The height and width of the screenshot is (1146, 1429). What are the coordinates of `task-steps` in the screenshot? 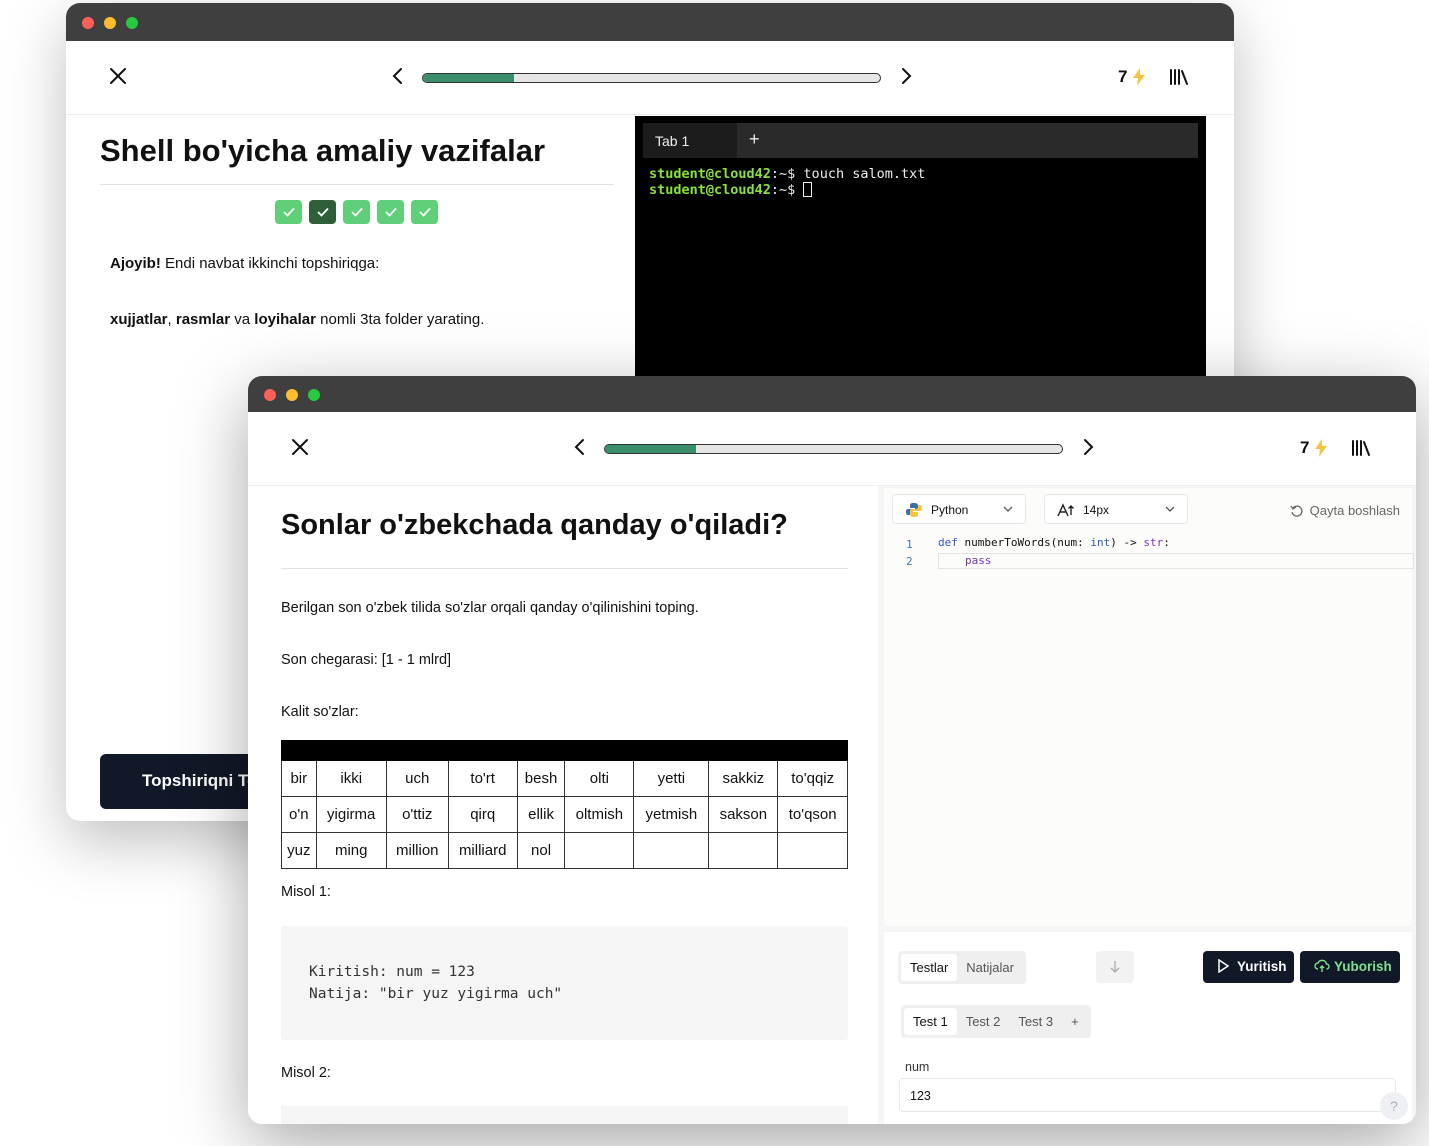 It's located at (356, 212).